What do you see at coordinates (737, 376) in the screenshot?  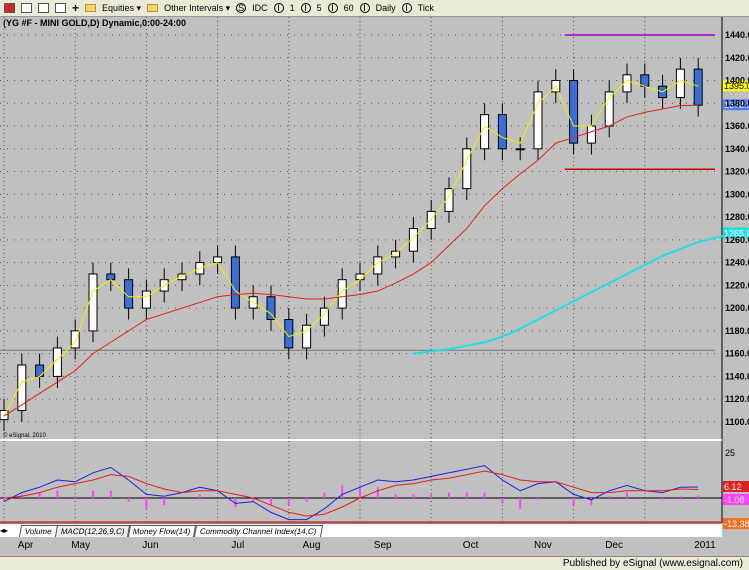 I see `y-tick-label: 1140.0` at bounding box center [737, 376].